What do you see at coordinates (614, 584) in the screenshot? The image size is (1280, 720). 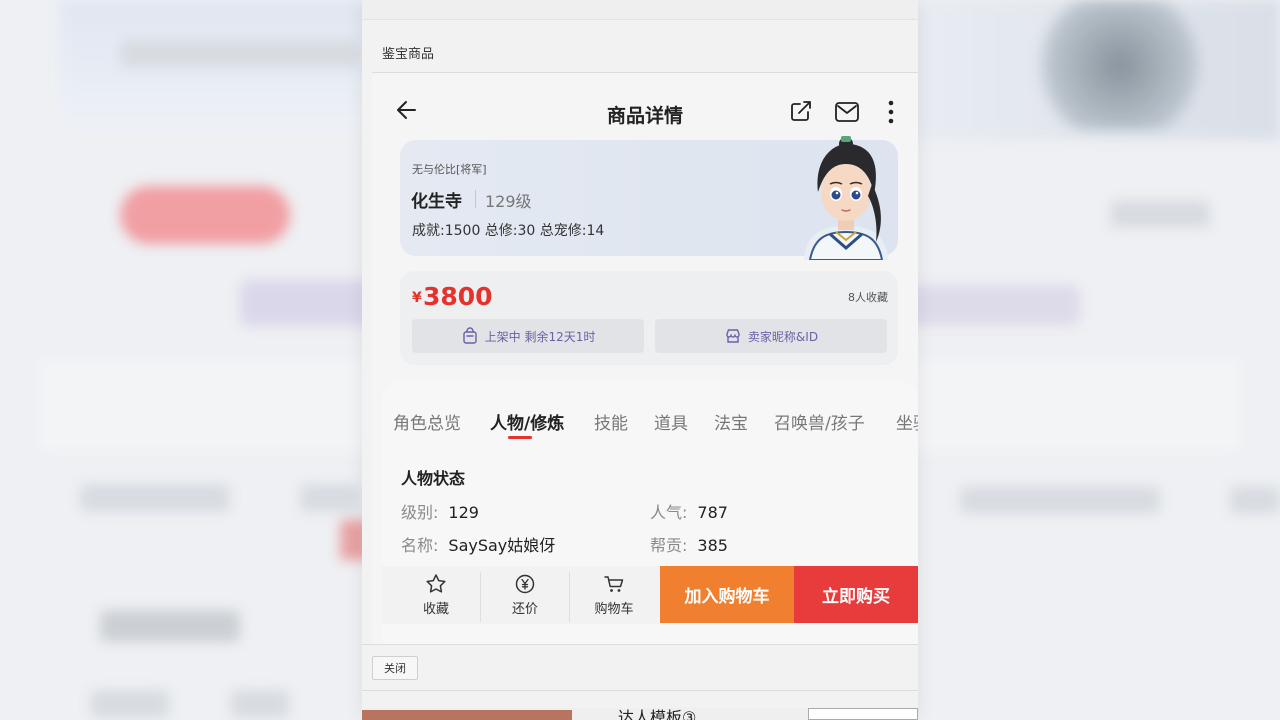 I see `cart-icon` at bounding box center [614, 584].